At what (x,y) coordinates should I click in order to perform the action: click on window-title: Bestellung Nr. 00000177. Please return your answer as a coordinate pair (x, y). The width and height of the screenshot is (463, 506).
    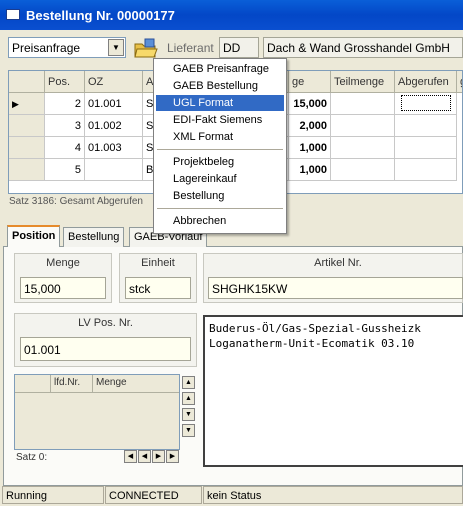
    Looking at the image, I should click on (100, 15).